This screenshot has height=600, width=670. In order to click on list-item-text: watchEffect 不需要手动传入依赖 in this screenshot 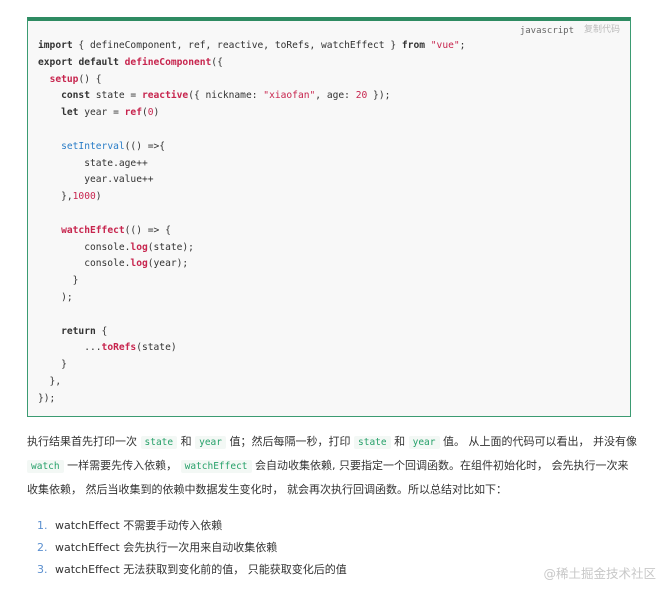, I will do `click(139, 525)`.